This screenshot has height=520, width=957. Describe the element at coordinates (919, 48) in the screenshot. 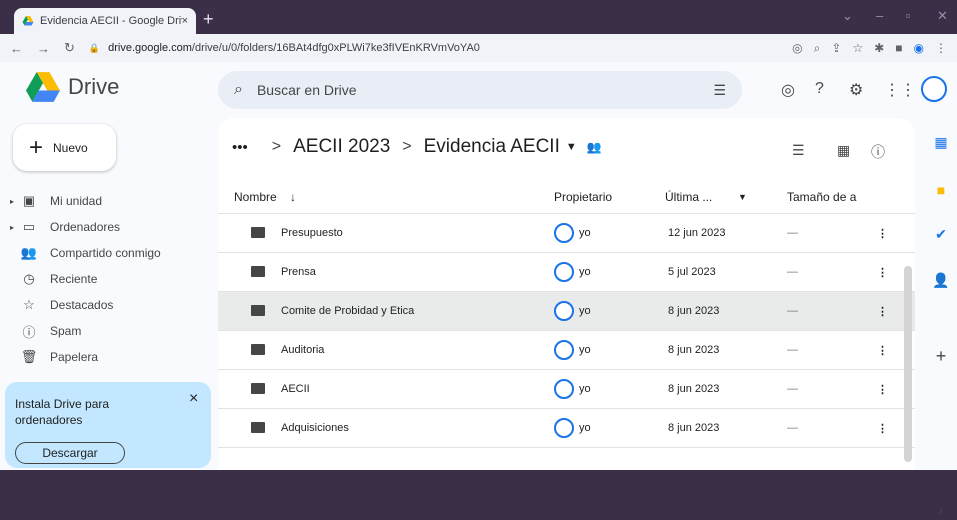

I see `profile-icon: ◉` at that location.